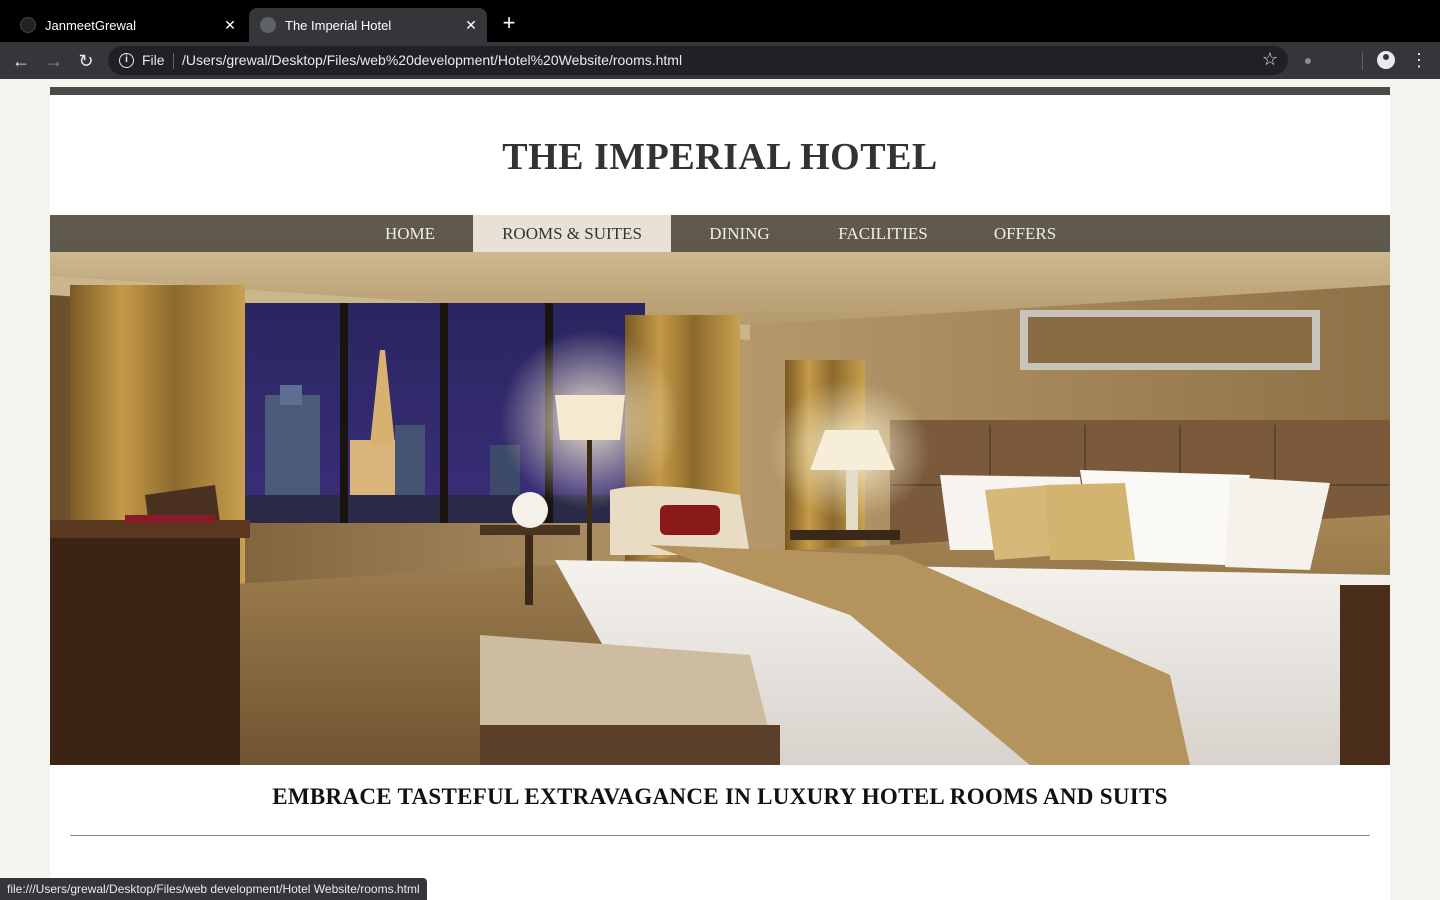 This screenshot has width=1440, height=900. What do you see at coordinates (883, 233) in the screenshot?
I see `nav-facilities: FACILITIES` at bounding box center [883, 233].